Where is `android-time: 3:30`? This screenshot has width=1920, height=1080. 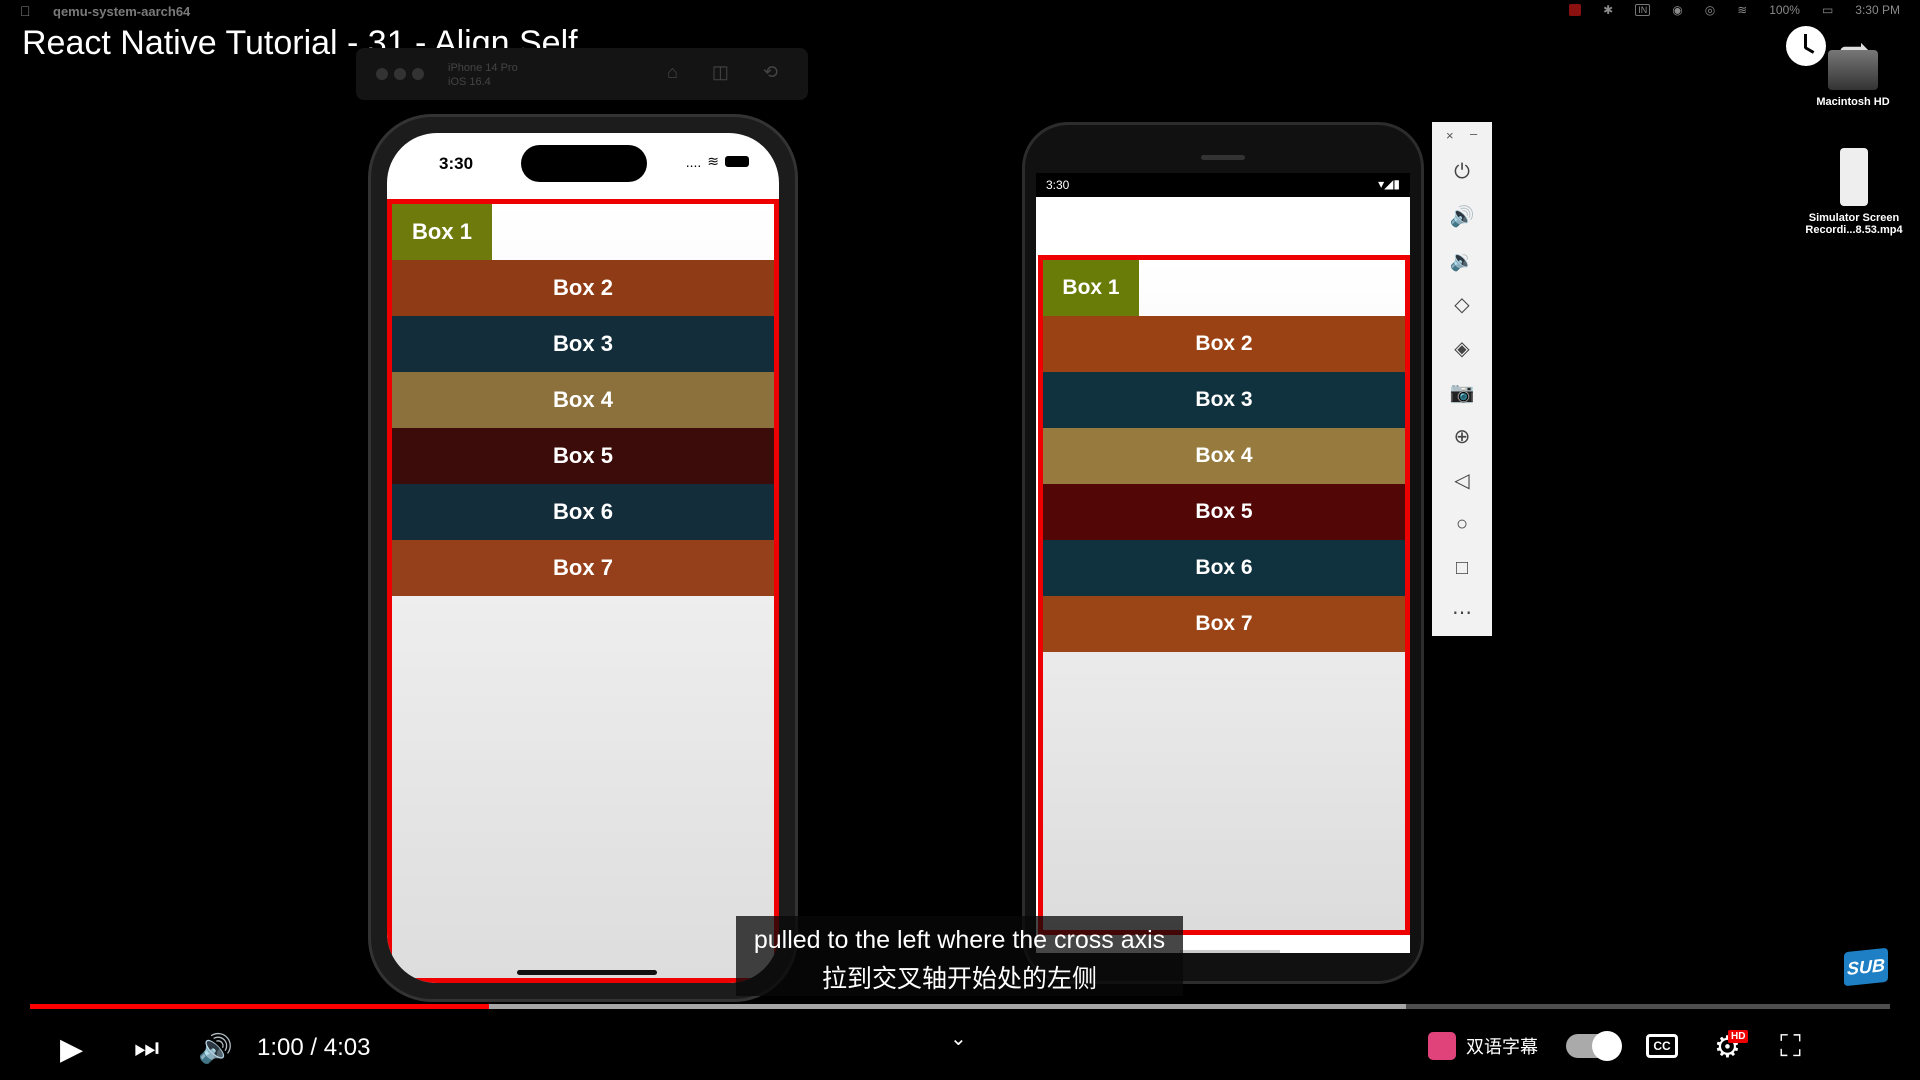 android-time: 3:30 is located at coordinates (1058, 185).